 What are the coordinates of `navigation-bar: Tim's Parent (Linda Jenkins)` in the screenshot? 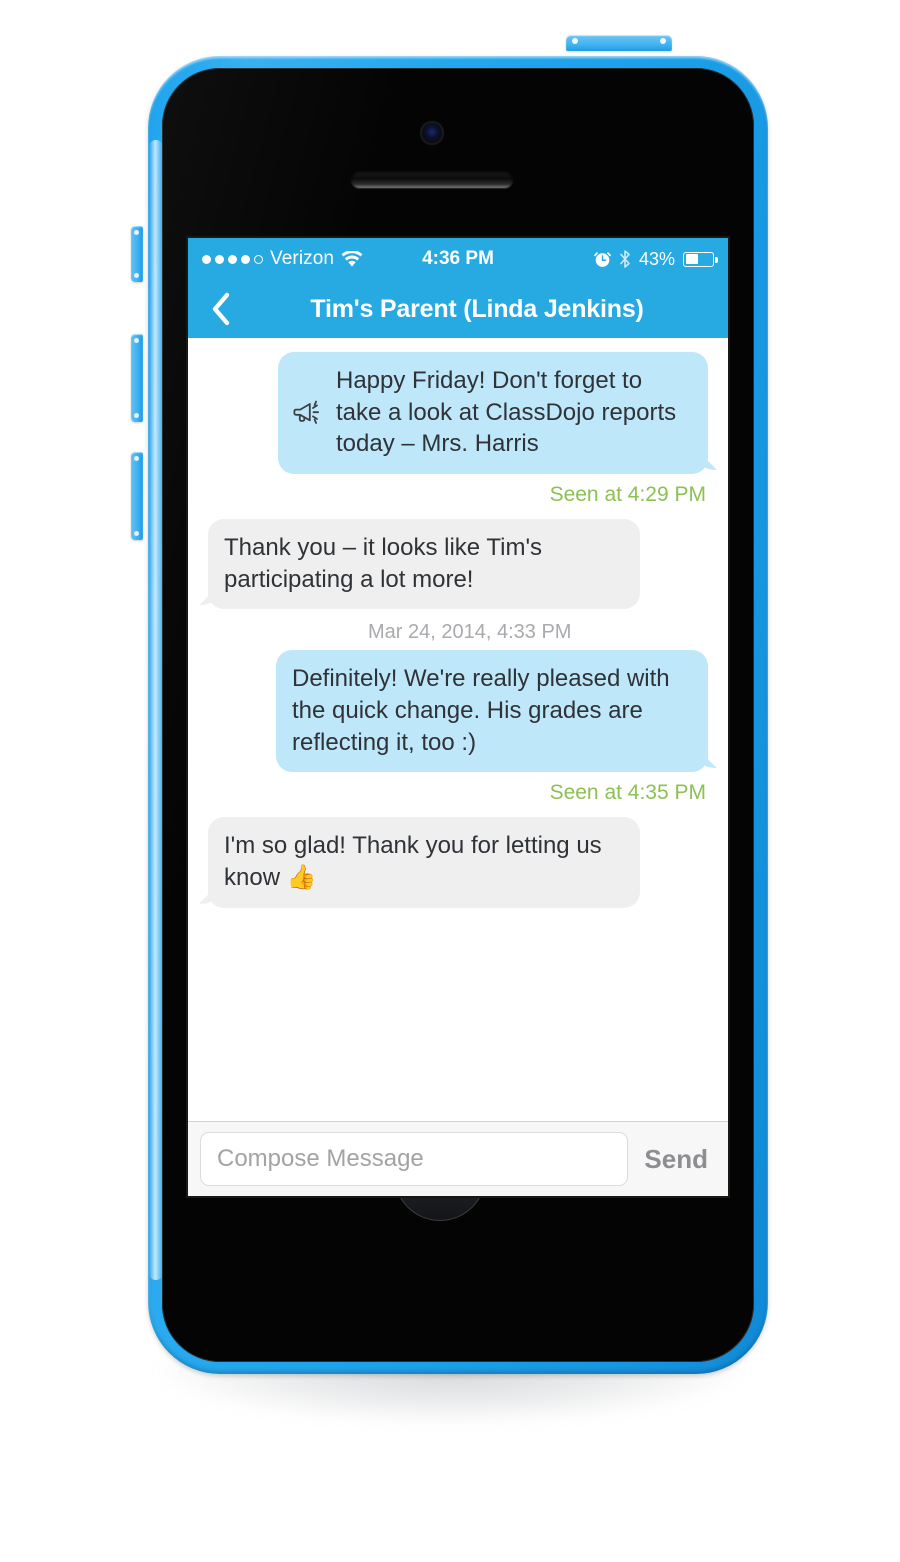 It's located at (458, 309).